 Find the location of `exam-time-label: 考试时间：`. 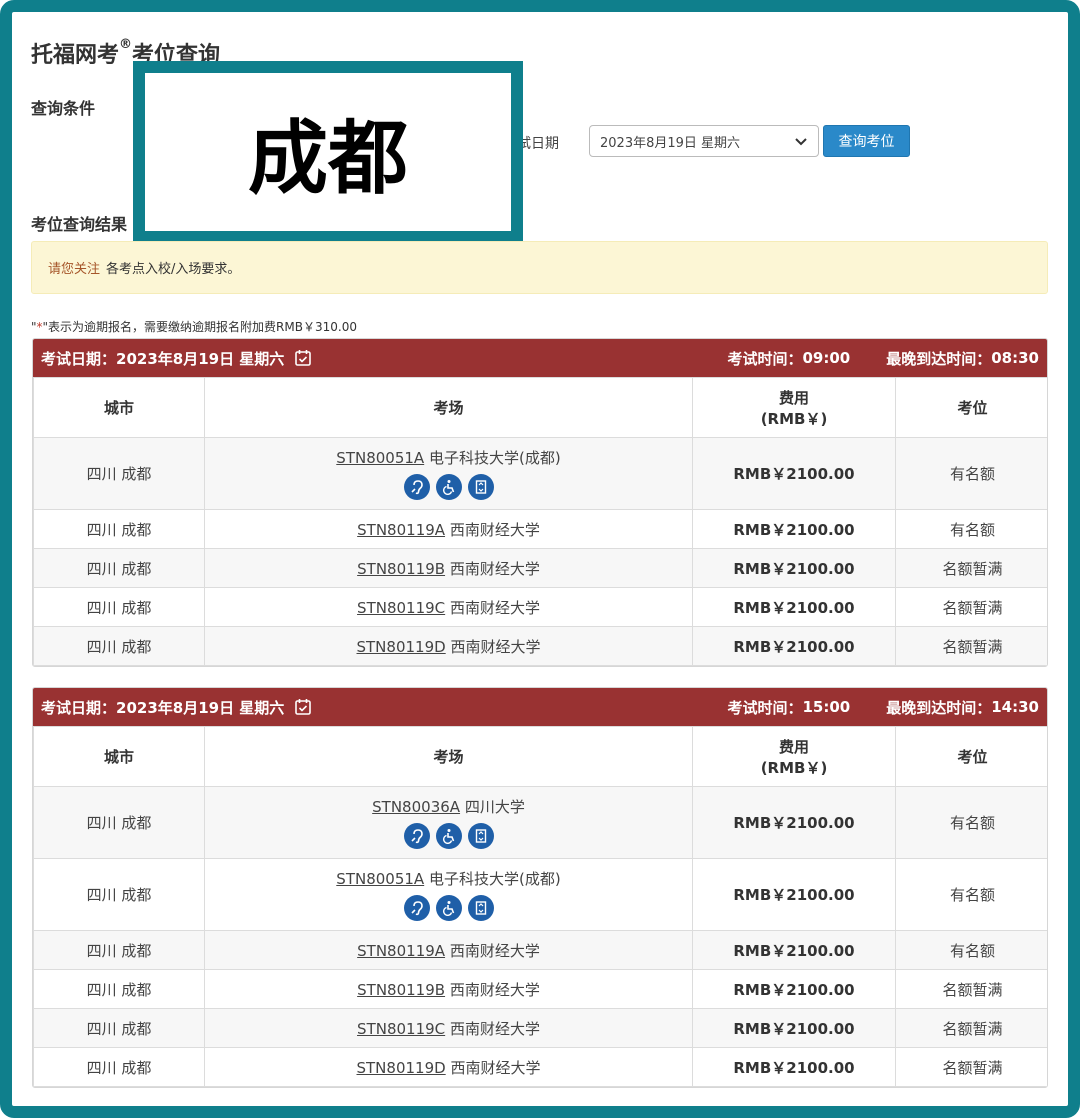

exam-time-label: 考试时间： is located at coordinates (765, 358).